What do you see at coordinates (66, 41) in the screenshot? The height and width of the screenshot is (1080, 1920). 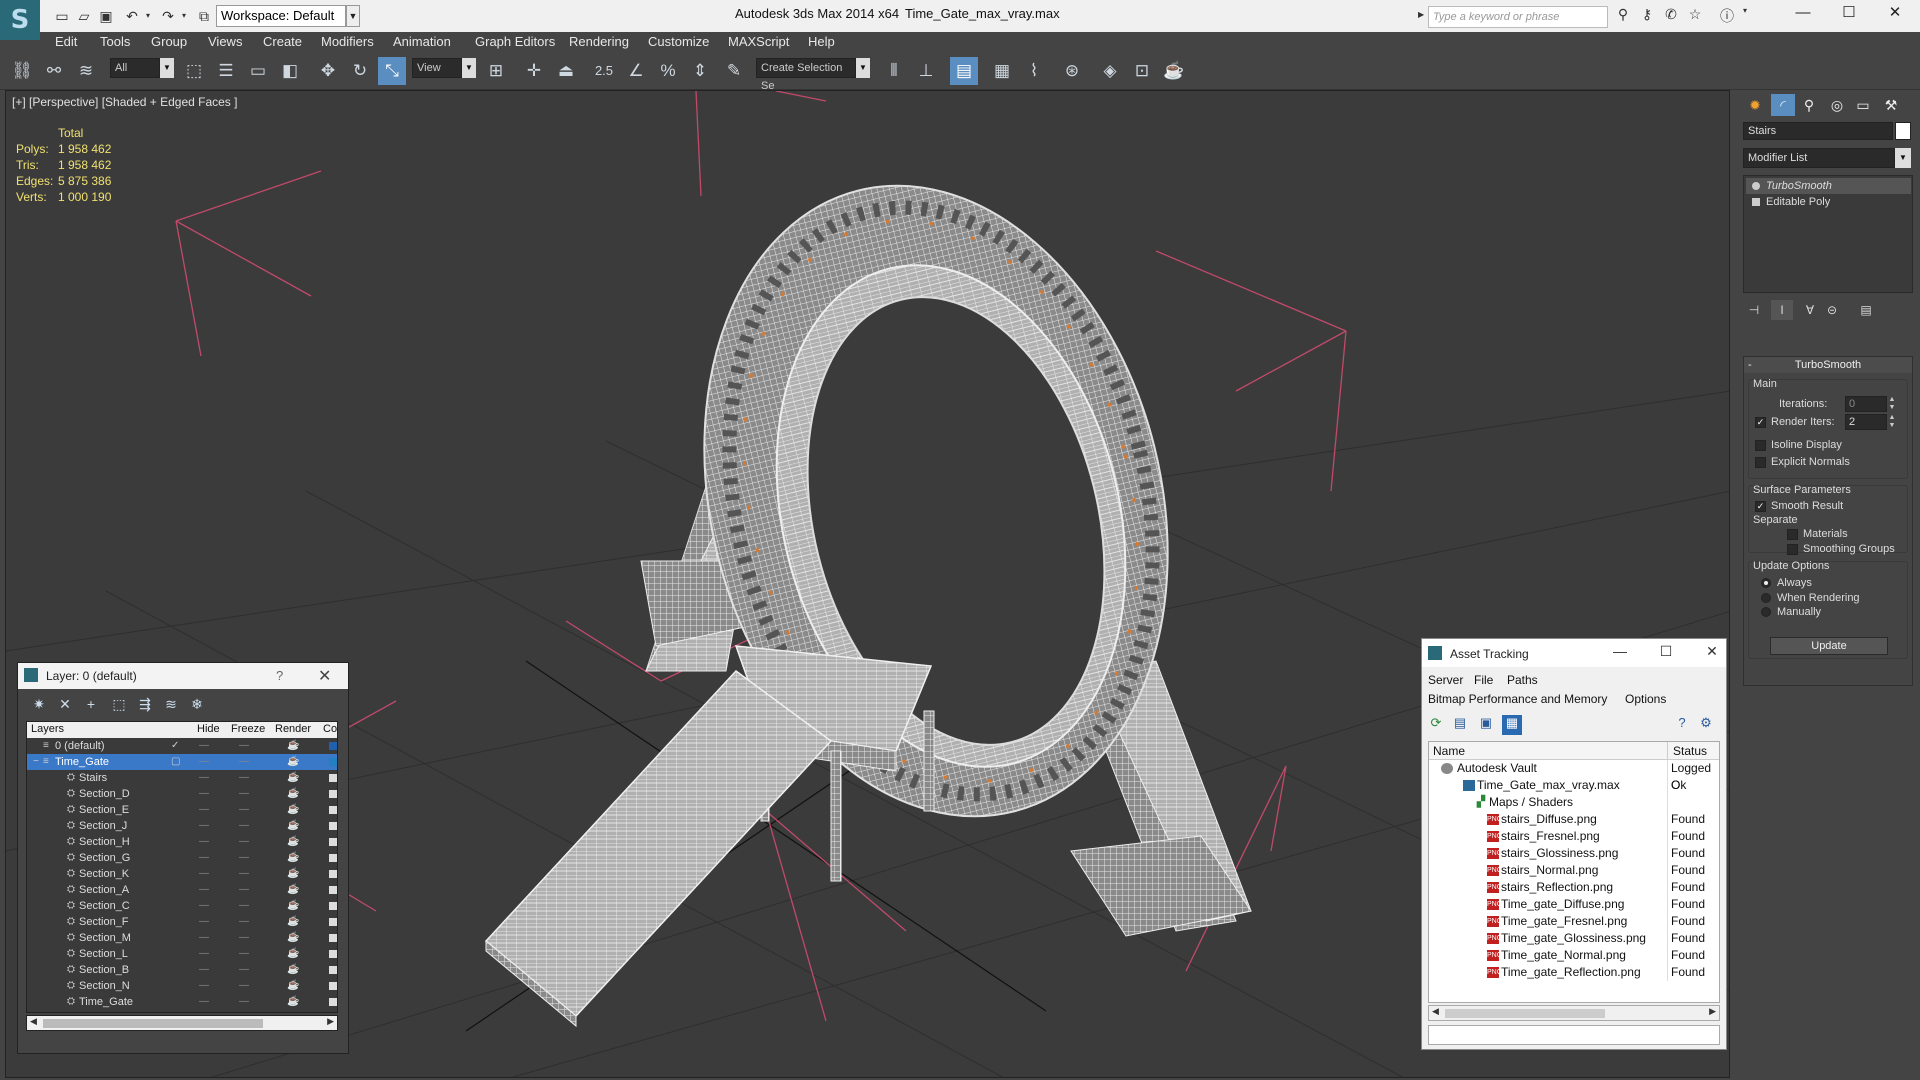 I see `menu-edit: Edit` at bounding box center [66, 41].